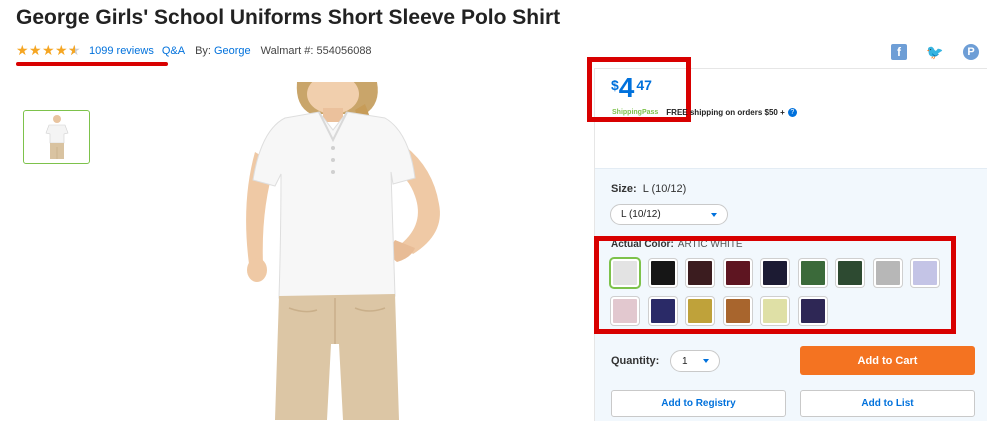  What do you see at coordinates (971, 52) in the screenshot?
I see `pinterest-icon: P` at bounding box center [971, 52].